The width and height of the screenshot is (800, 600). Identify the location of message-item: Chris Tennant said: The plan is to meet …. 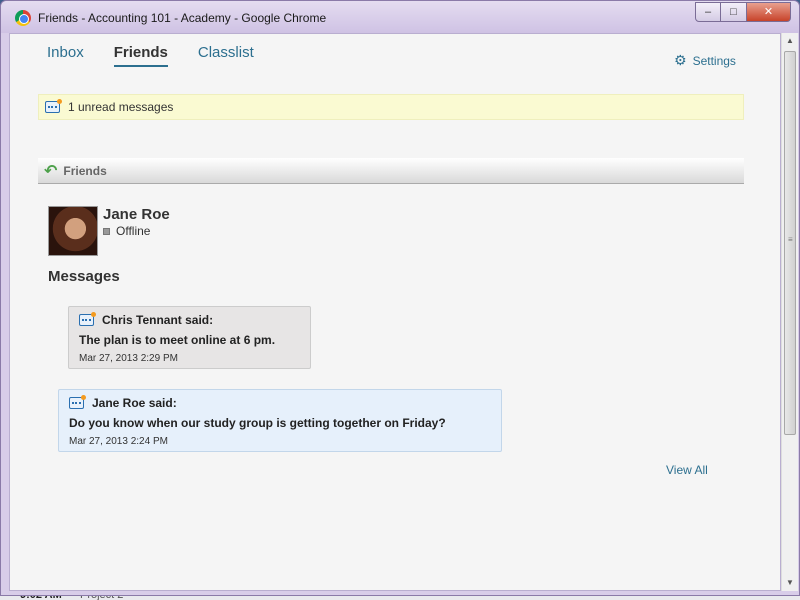
(189, 337).